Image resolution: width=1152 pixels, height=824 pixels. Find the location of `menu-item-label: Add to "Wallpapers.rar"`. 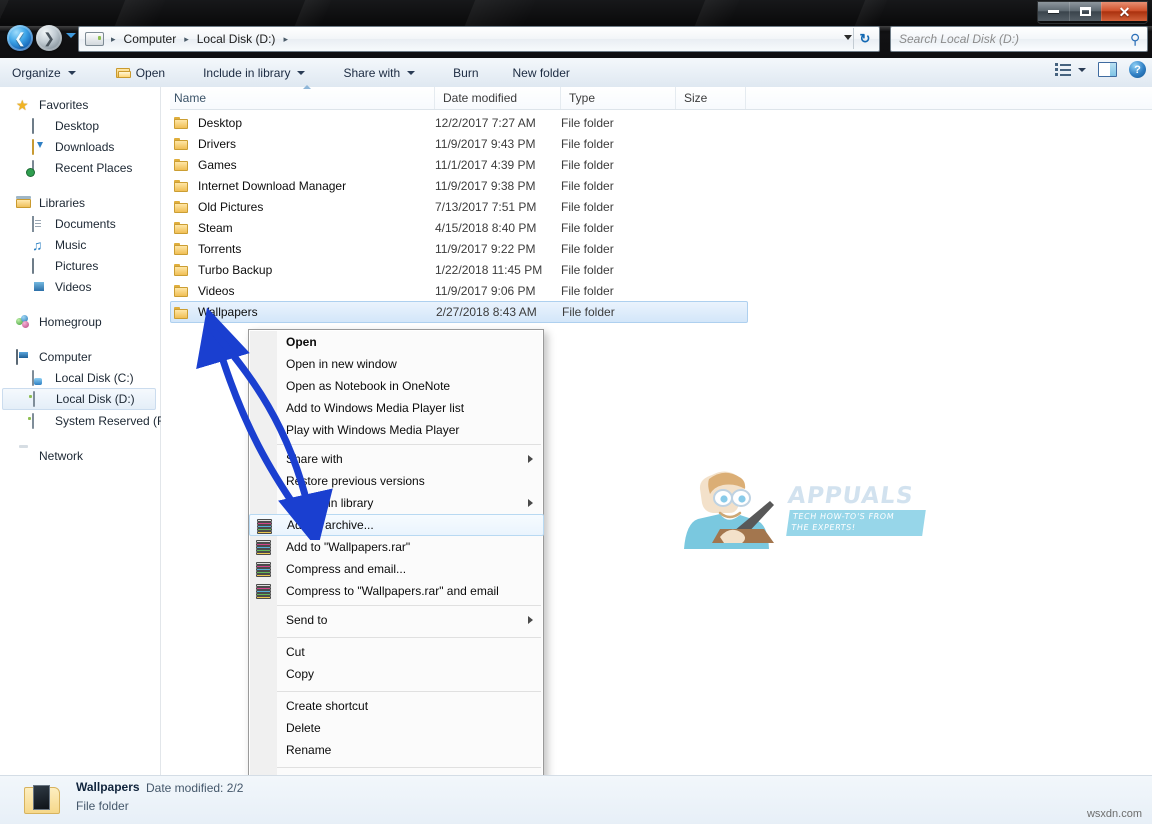

menu-item-label: Add to "Wallpapers.rar" is located at coordinates (348, 547).